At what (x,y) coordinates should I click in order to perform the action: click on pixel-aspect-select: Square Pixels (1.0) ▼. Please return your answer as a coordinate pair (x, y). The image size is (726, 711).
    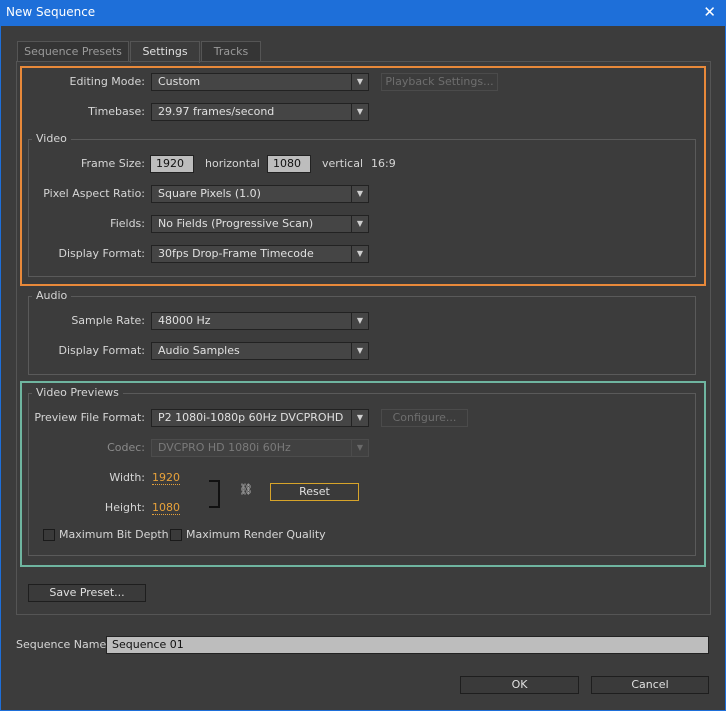
    Looking at the image, I should click on (260, 194).